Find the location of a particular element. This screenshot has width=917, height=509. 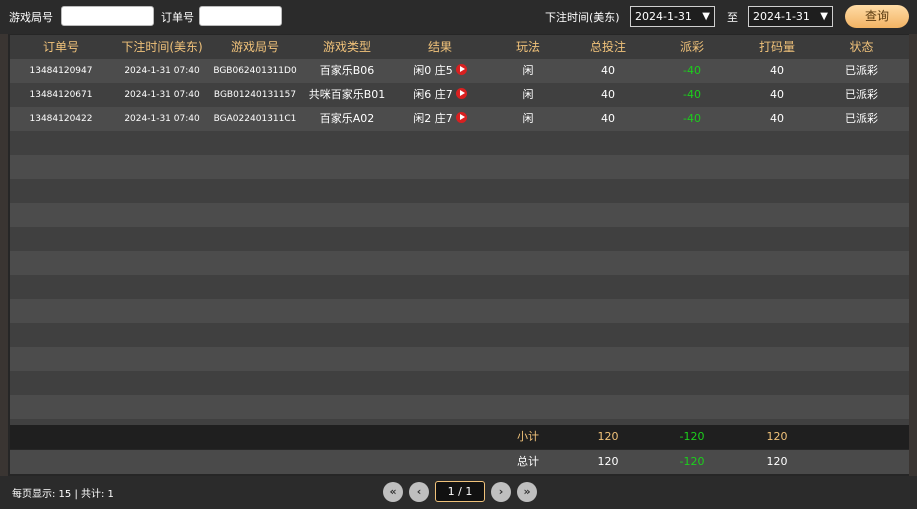

pagination-bar: 每页显示: 15 | 共计: 1 « ‹ 1 / 1 › » is located at coordinates (458, 492).